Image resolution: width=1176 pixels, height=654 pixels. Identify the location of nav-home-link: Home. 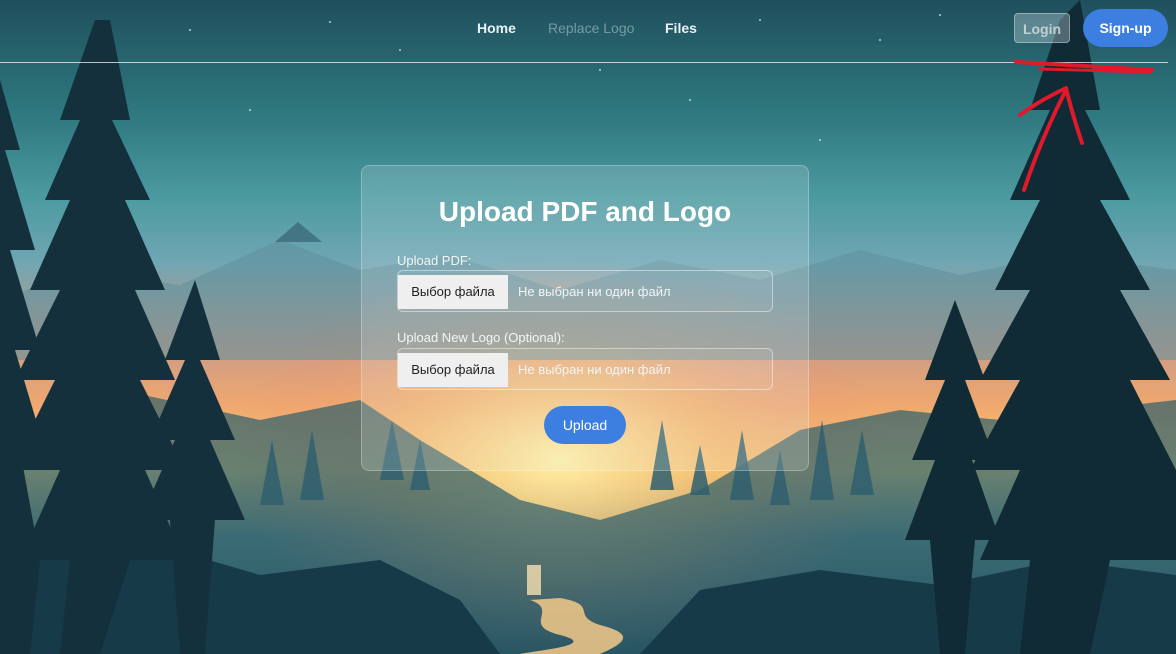
(496, 28).